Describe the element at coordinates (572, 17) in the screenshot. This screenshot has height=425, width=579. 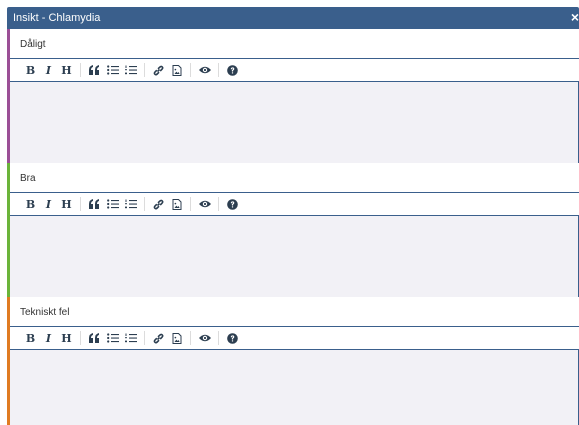
I see `close-icon: ×` at that location.